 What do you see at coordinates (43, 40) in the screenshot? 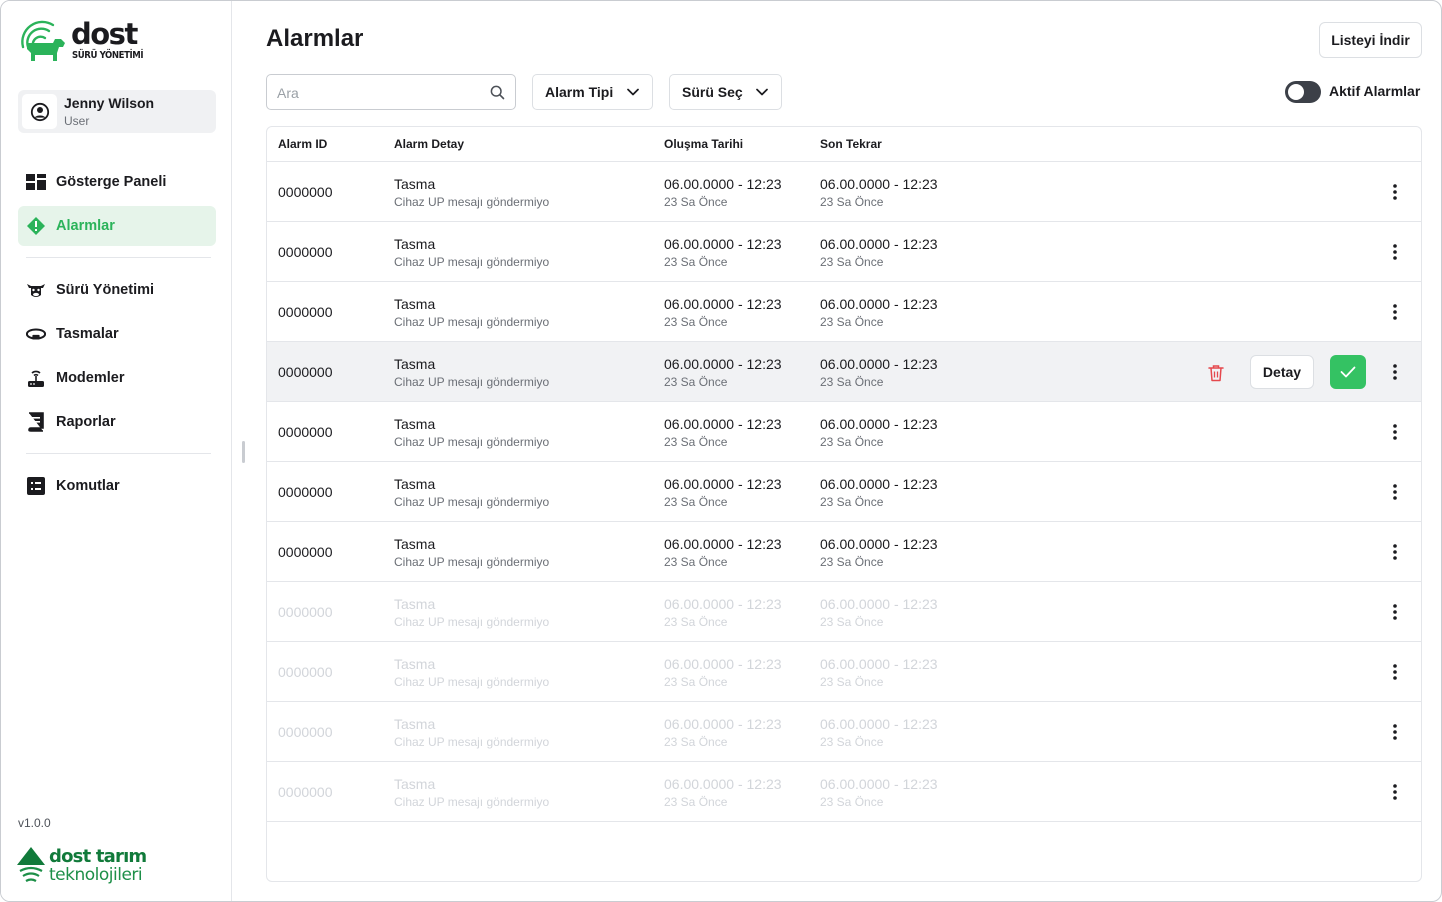
I see `cow-logo-icon` at bounding box center [43, 40].